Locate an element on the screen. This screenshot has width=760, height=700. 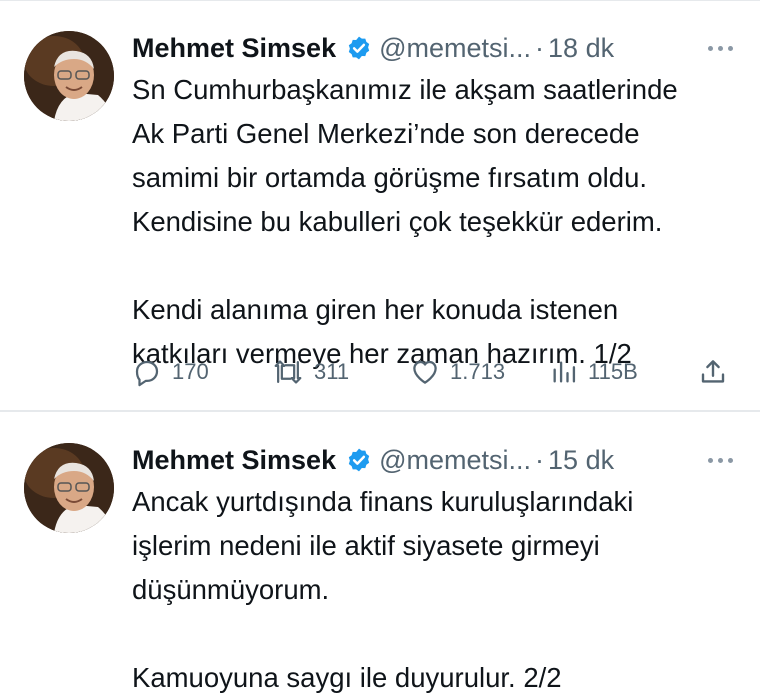
views-chart-icon is located at coordinates (564, 372).